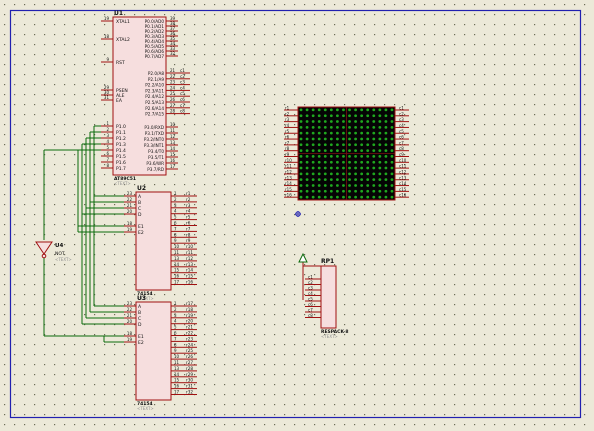 The height and width of the screenshot is (431, 594). What do you see at coordinates (287, 148) in the screenshot?
I see `matrix-row-label: r8` at bounding box center [287, 148].